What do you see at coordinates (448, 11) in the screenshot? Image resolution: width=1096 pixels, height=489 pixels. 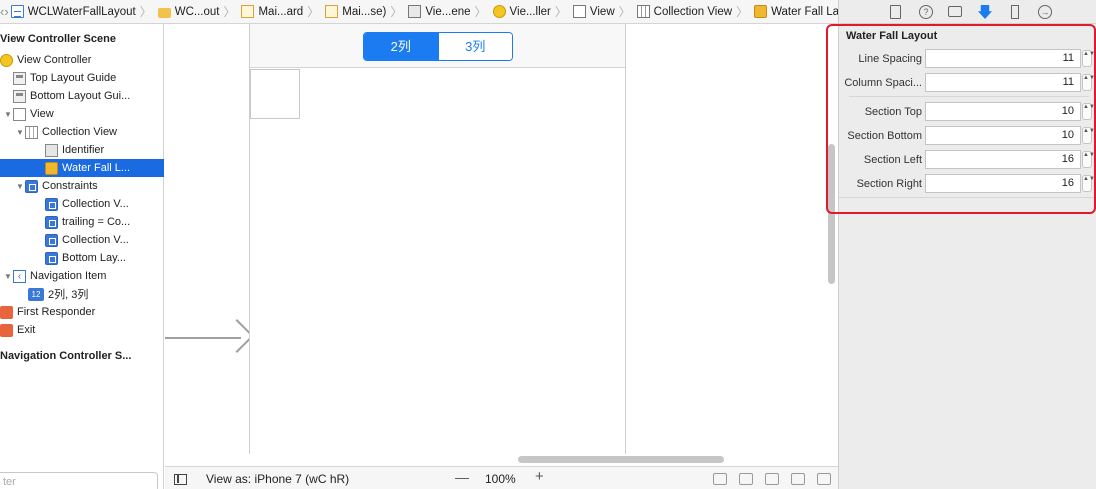 I see `breadcrumb-scene: Vie...ene 〉` at bounding box center [448, 11].